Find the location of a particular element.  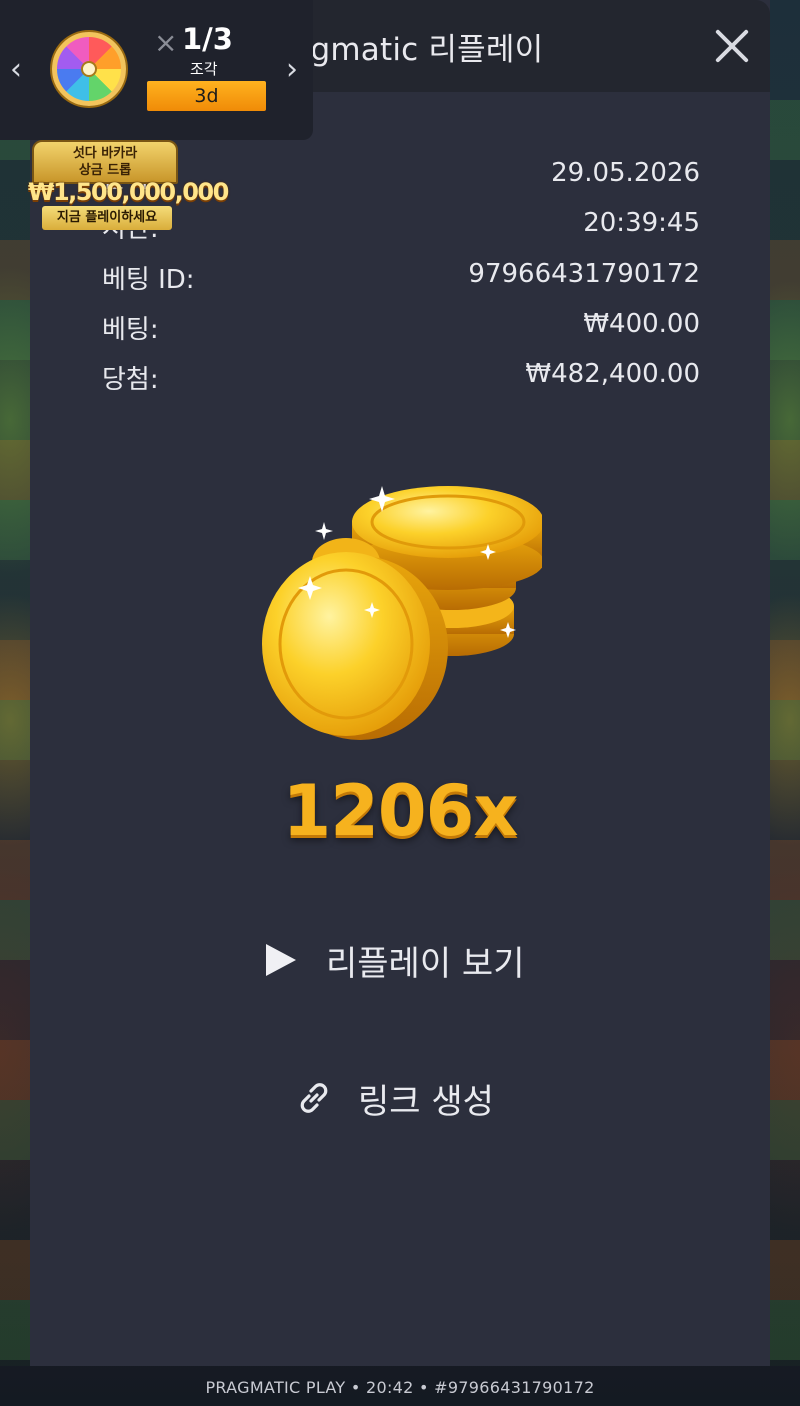

win-multiplier: 1206x is located at coordinates (400, 811).